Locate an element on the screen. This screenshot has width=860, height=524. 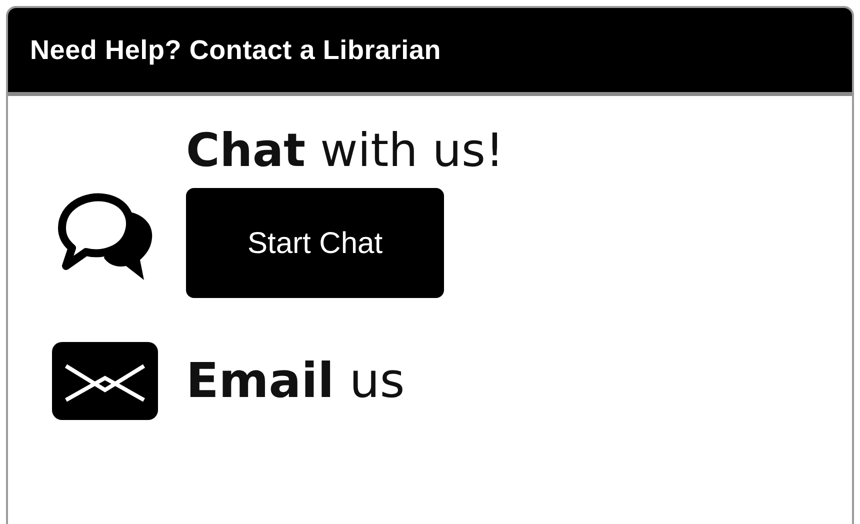
chat-heading: Chat with us! is located at coordinates (345, 150).